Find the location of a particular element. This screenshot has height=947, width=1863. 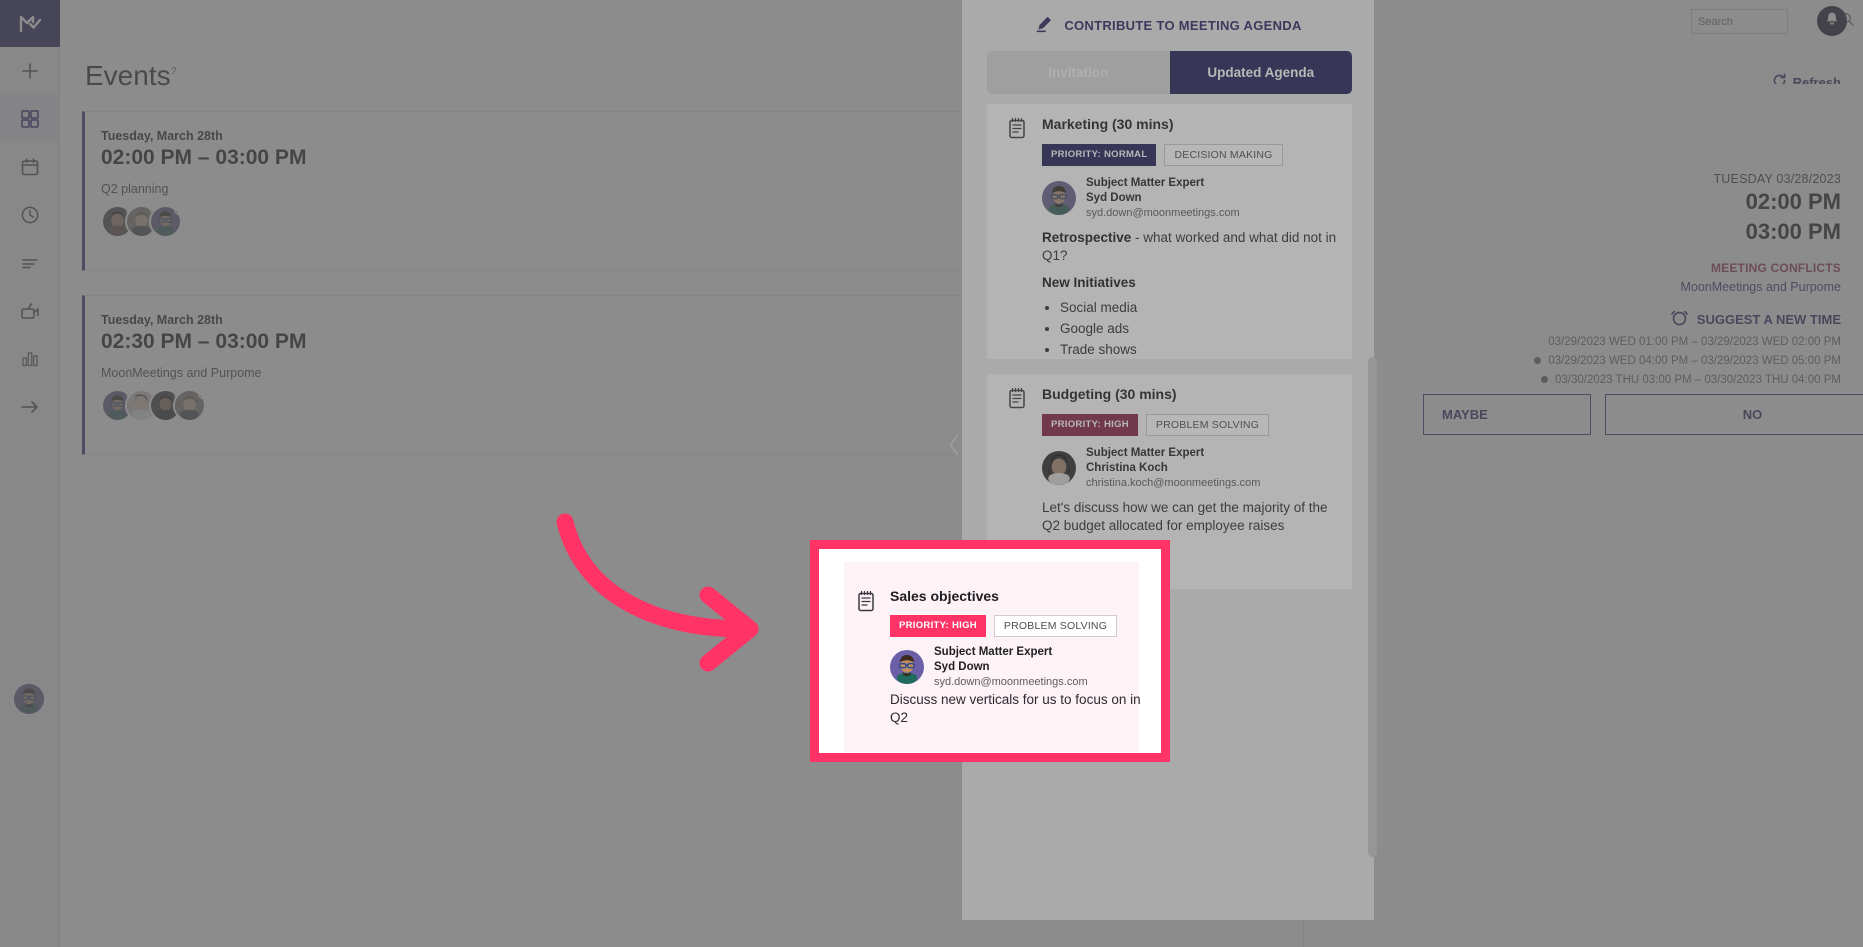

video-icon is located at coordinates (30, 311).